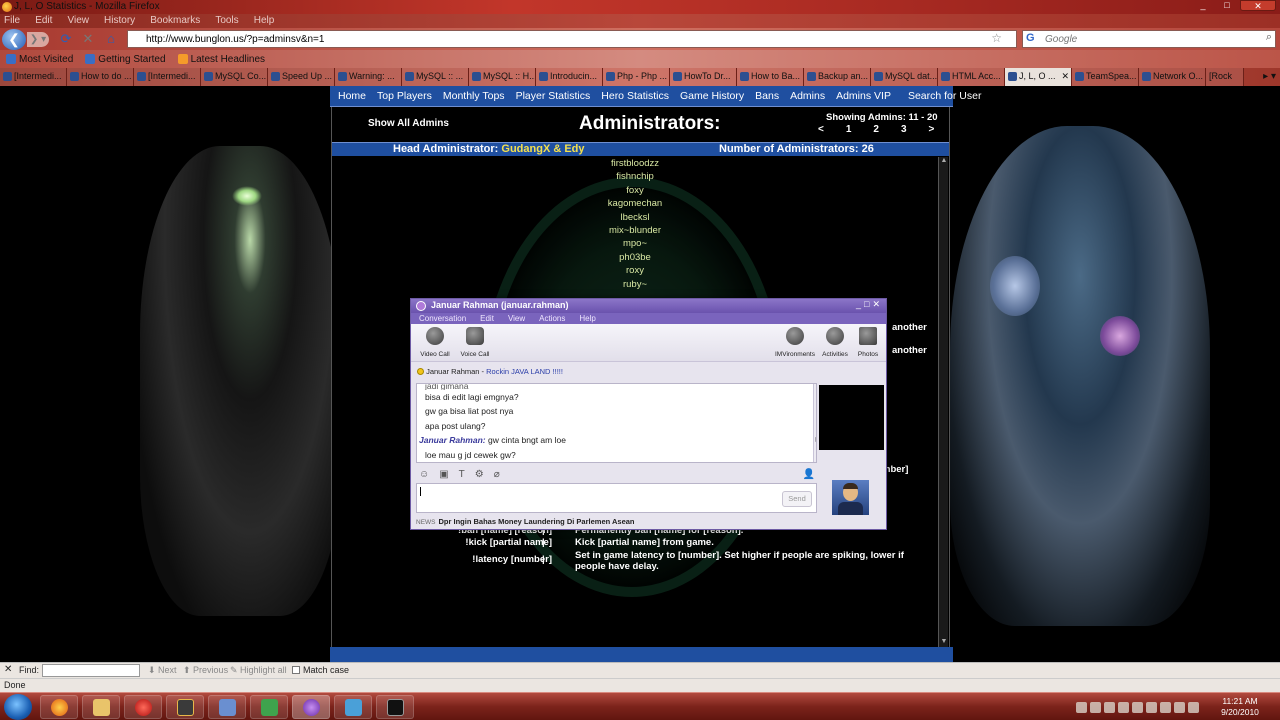 This screenshot has width=1280, height=720. What do you see at coordinates (635, 243) in the screenshot?
I see `admin-name-link: mpo~` at bounding box center [635, 243].